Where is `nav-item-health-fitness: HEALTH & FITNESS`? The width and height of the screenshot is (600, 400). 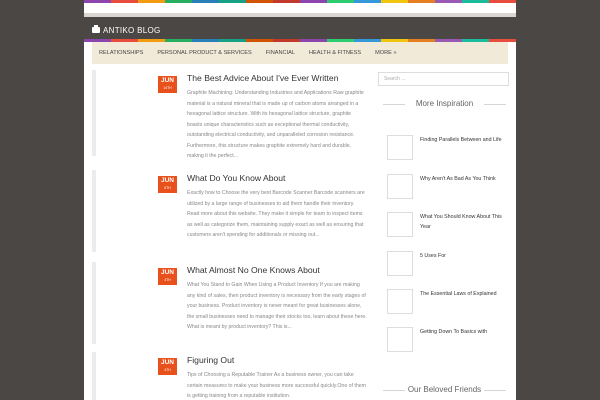 nav-item-health-fitness: HEALTH & FITNESS is located at coordinates (335, 53).